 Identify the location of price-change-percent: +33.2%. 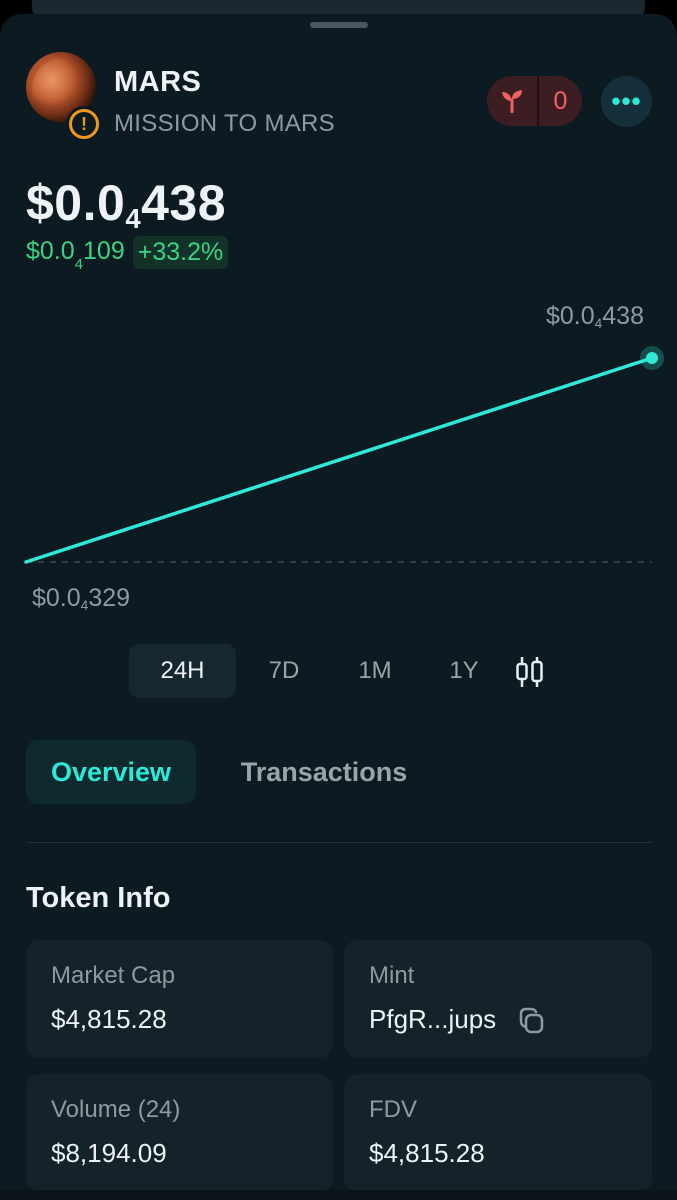
(180, 252).